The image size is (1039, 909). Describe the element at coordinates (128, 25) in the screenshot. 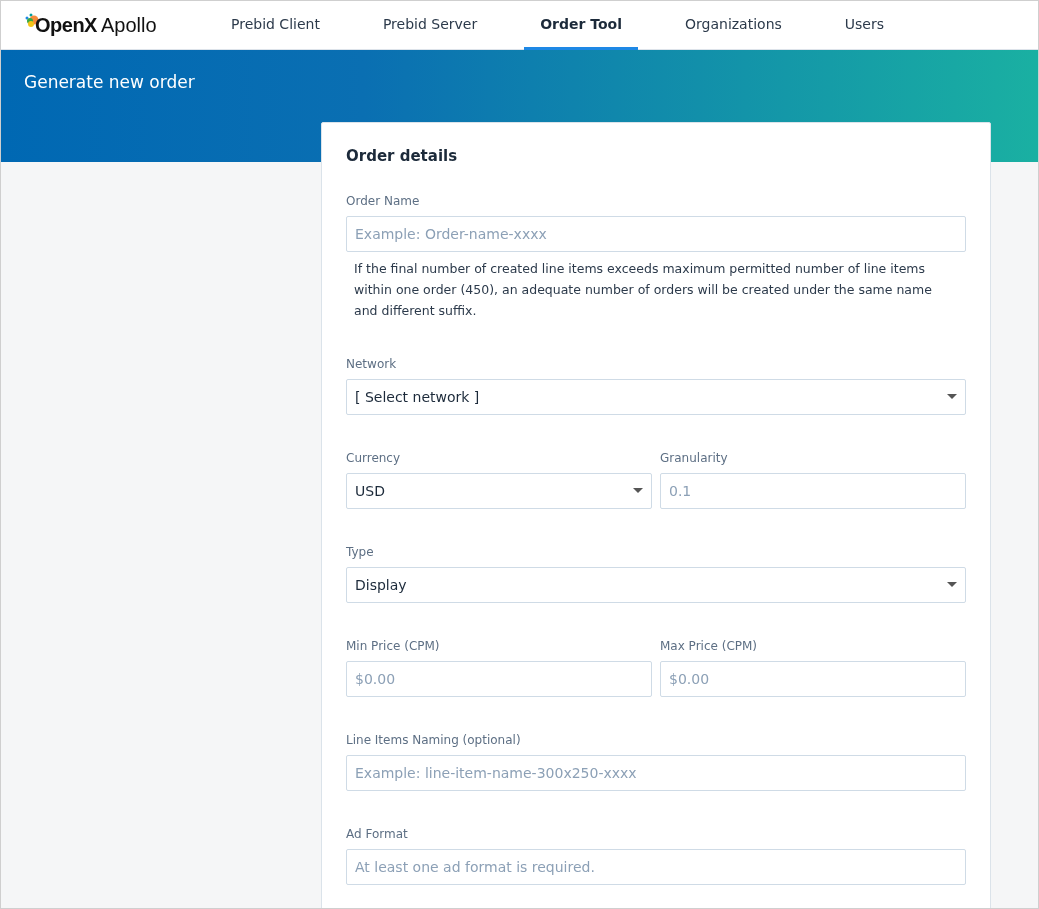

I see `logo-product: Apollo` at that location.